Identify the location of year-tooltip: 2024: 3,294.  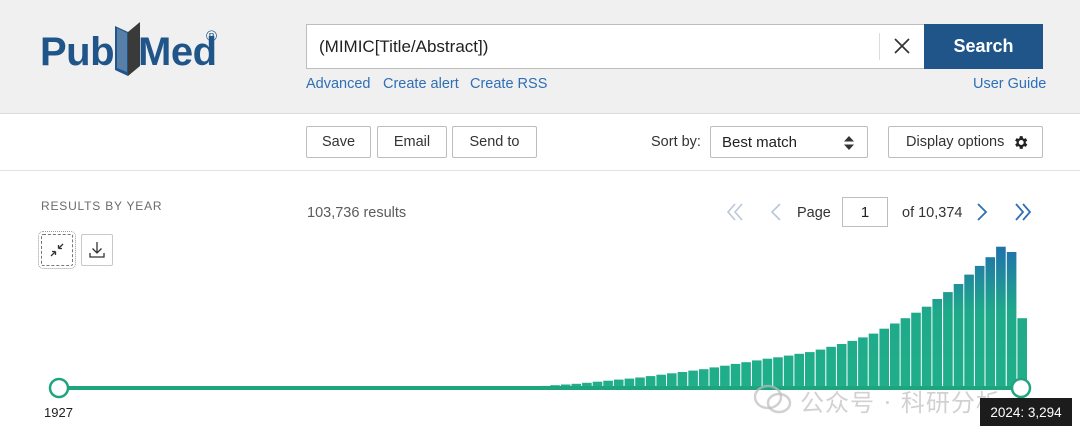
(1026, 412).